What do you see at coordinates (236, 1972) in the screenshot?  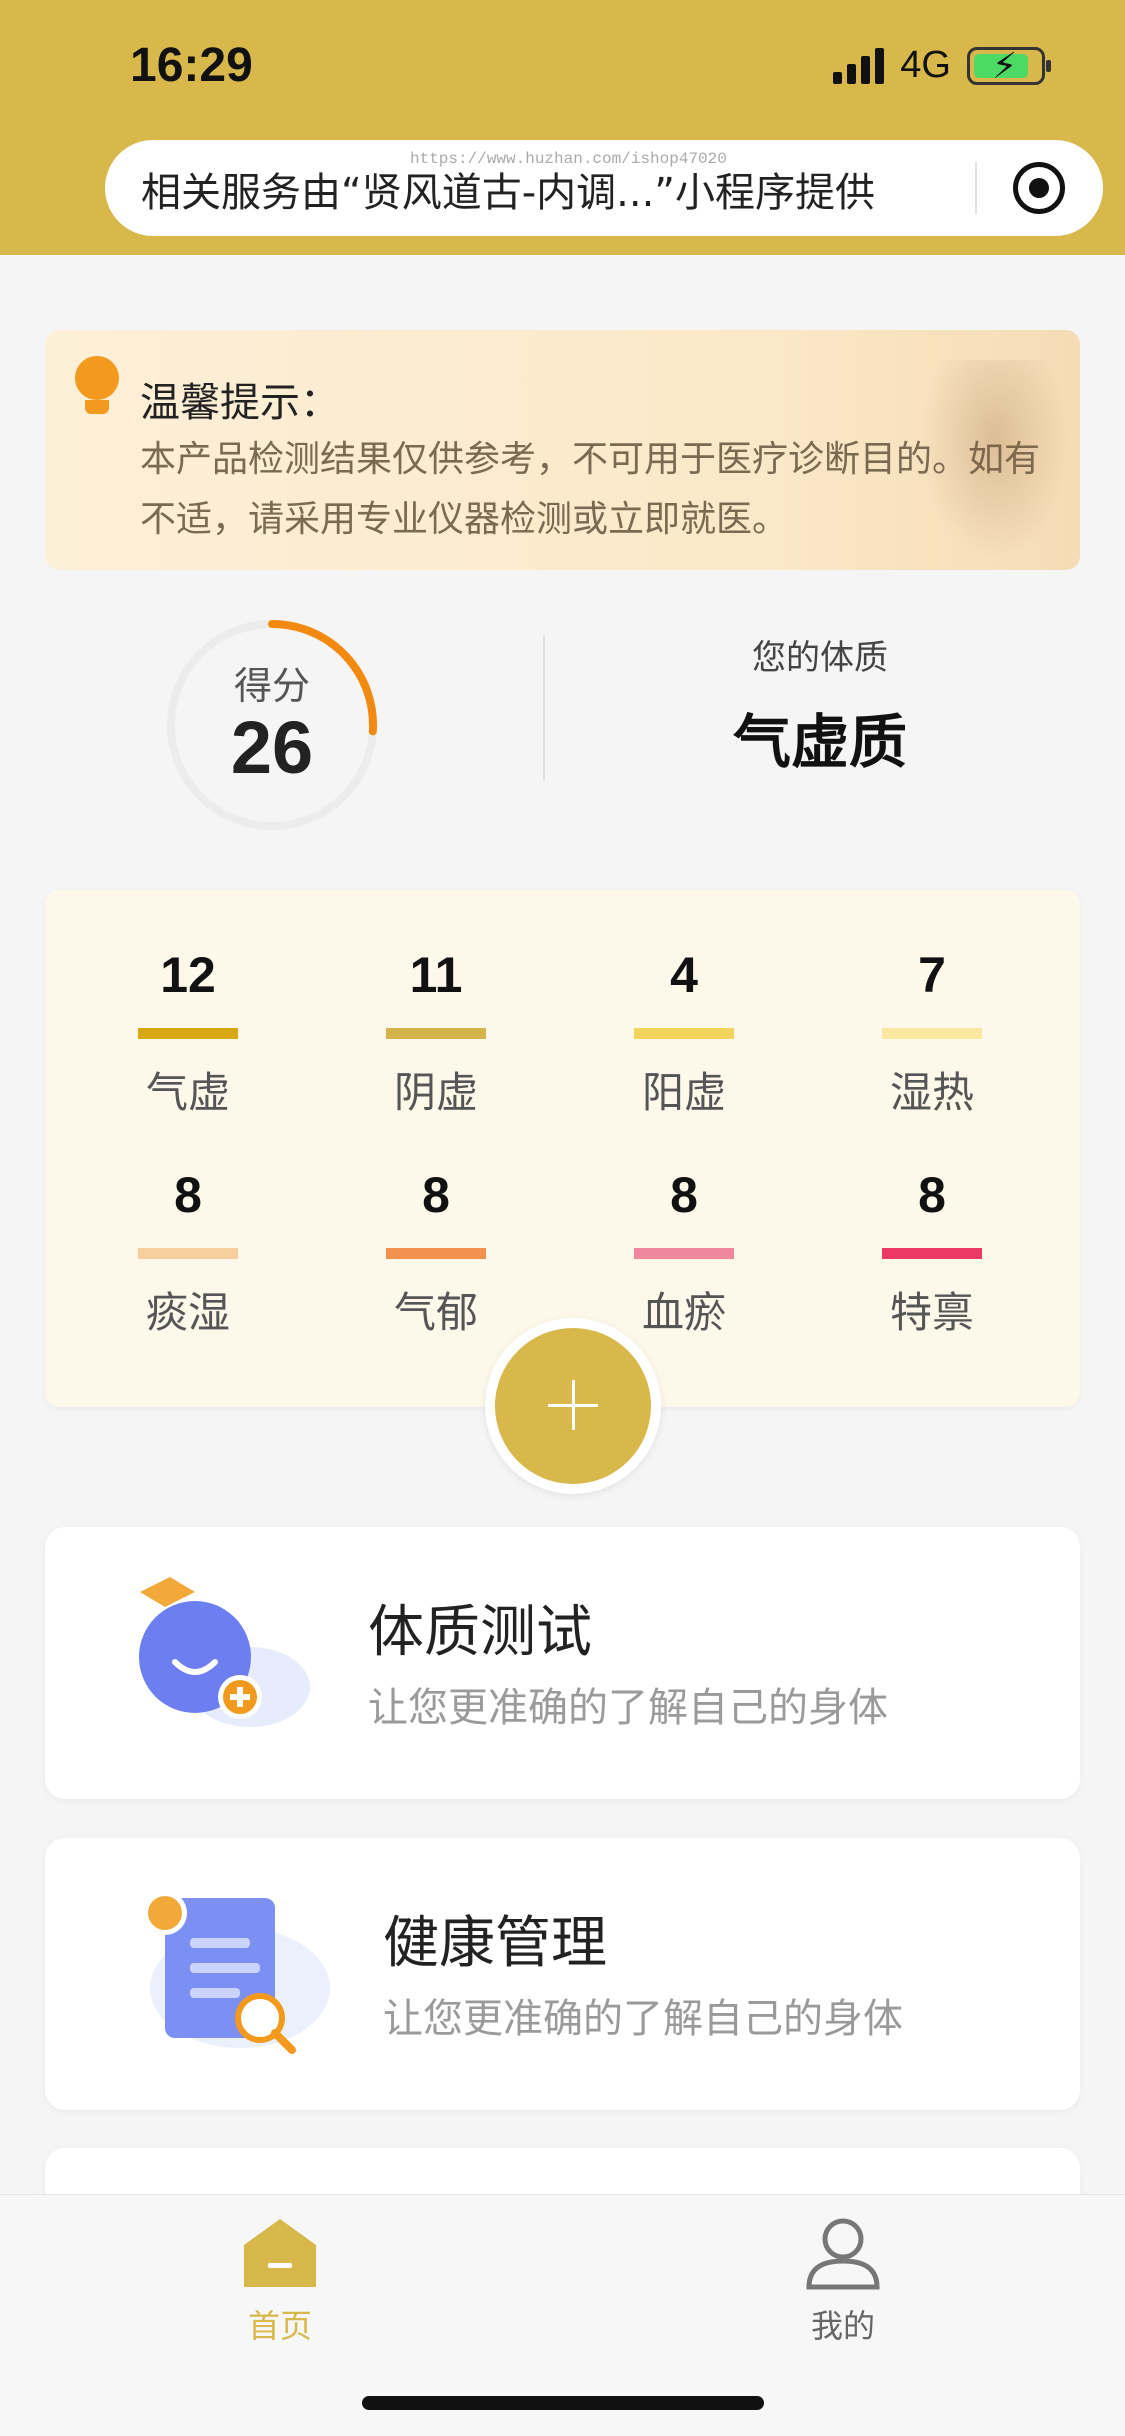 I see `document-search-icon` at bounding box center [236, 1972].